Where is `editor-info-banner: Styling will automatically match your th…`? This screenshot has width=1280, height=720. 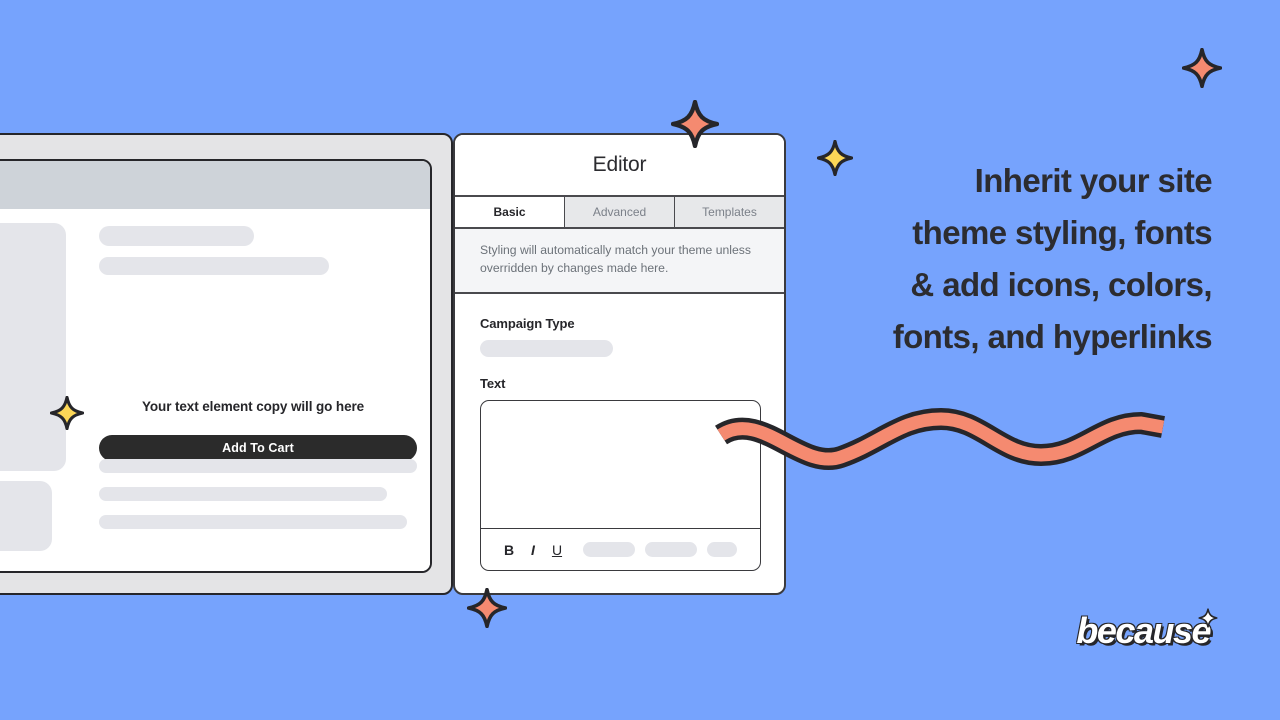
editor-info-banner: Styling will automatically match your th… is located at coordinates (619, 262).